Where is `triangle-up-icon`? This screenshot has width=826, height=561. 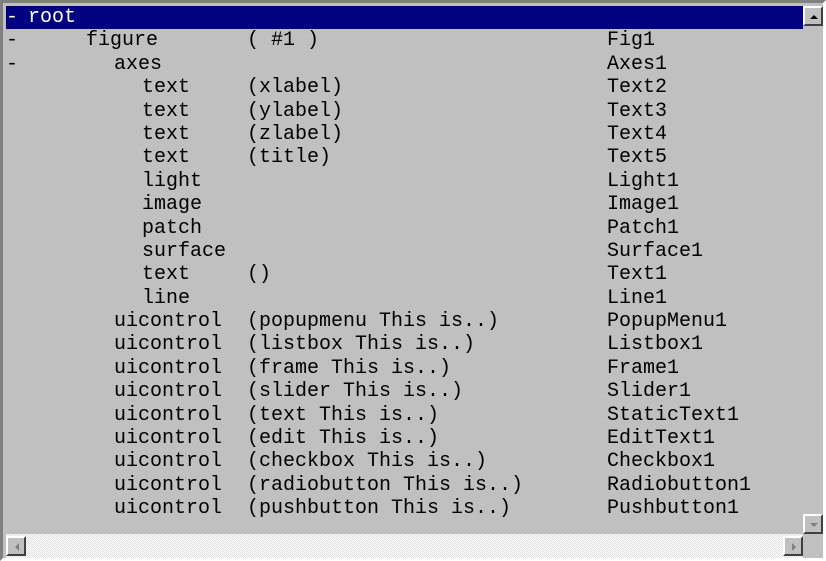 triangle-up-icon is located at coordinates (814, 17).